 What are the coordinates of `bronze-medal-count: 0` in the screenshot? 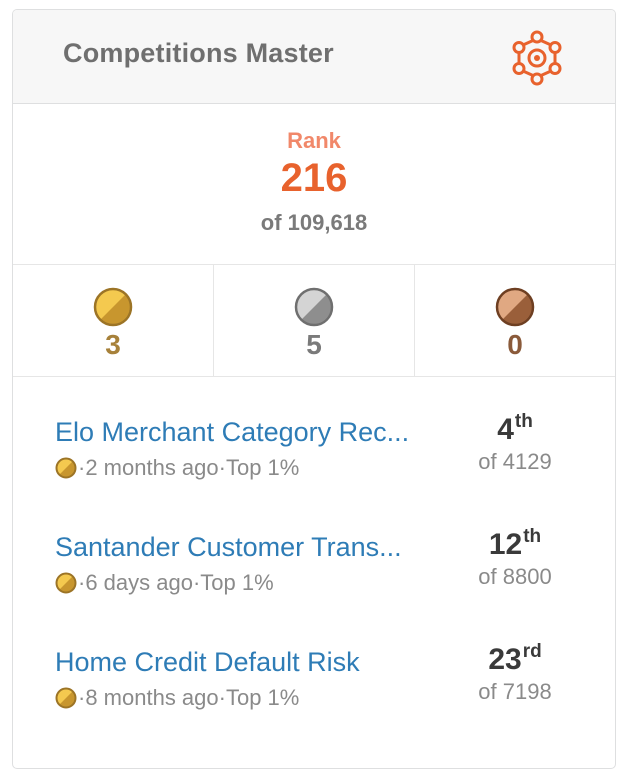 It's located at (515, 344).